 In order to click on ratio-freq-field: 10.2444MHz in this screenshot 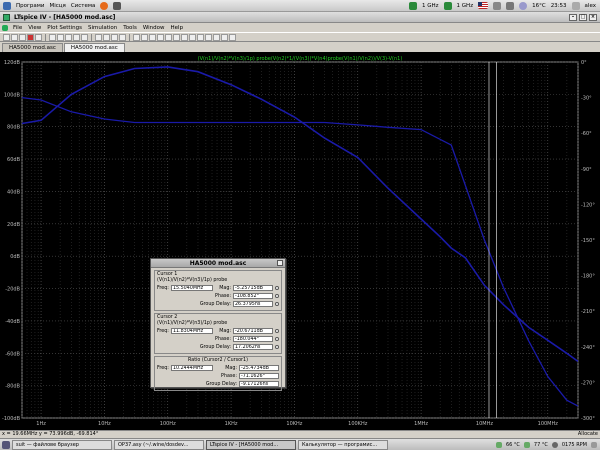, I will do `click(192, 368)`.